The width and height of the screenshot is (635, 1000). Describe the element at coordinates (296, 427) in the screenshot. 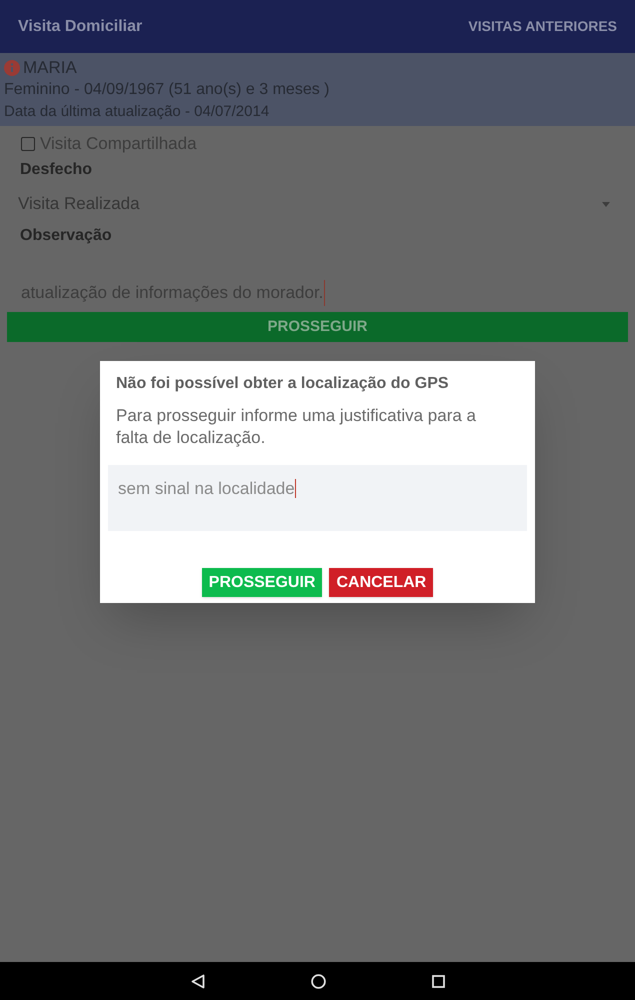

I see `dialog-message: Para prosseguir informe uma justificativa para a falta de localização.` at that location.